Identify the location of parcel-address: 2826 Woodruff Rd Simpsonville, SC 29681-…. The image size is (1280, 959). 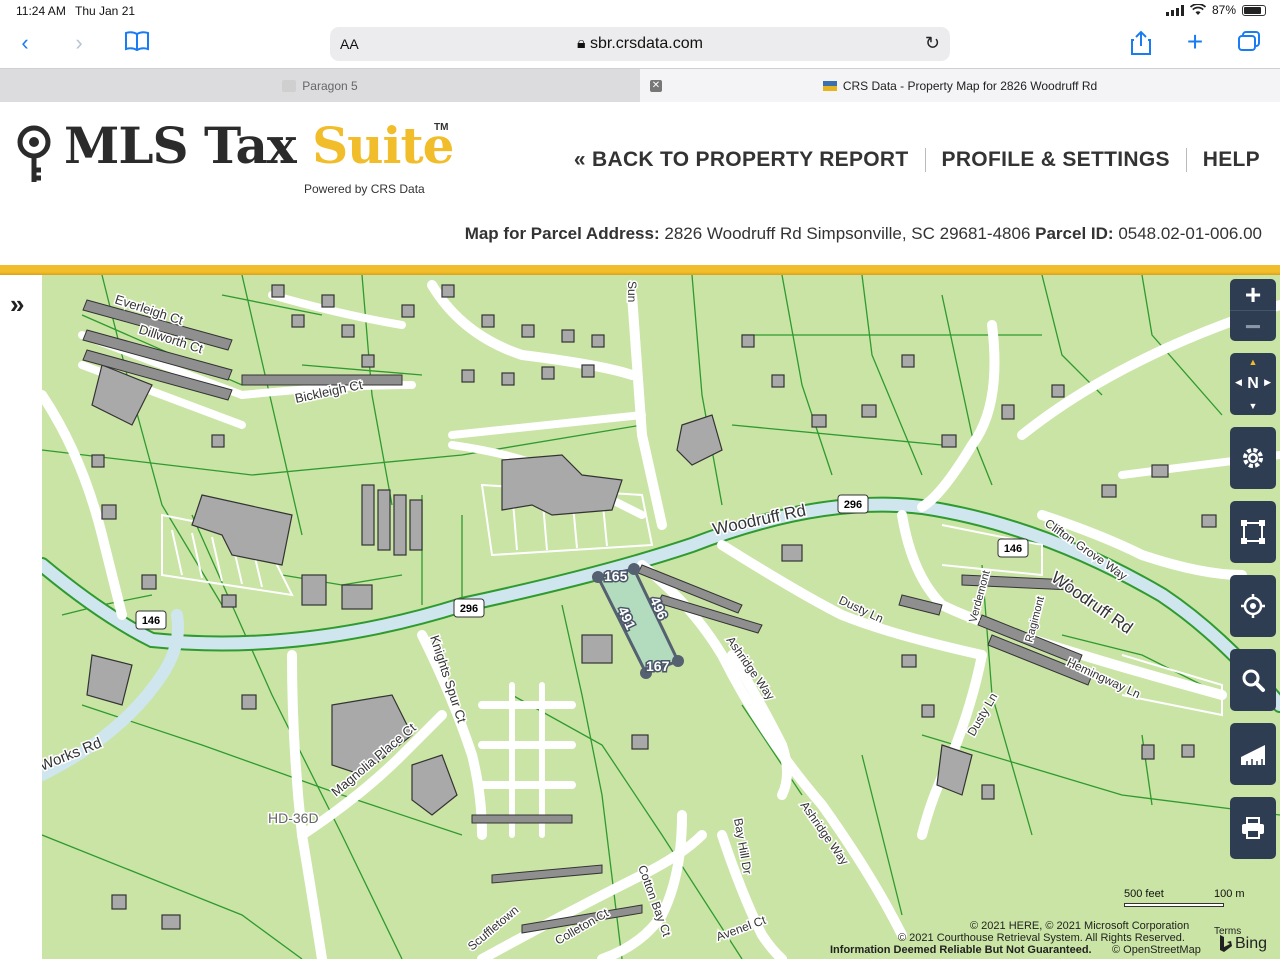
(847, 233).